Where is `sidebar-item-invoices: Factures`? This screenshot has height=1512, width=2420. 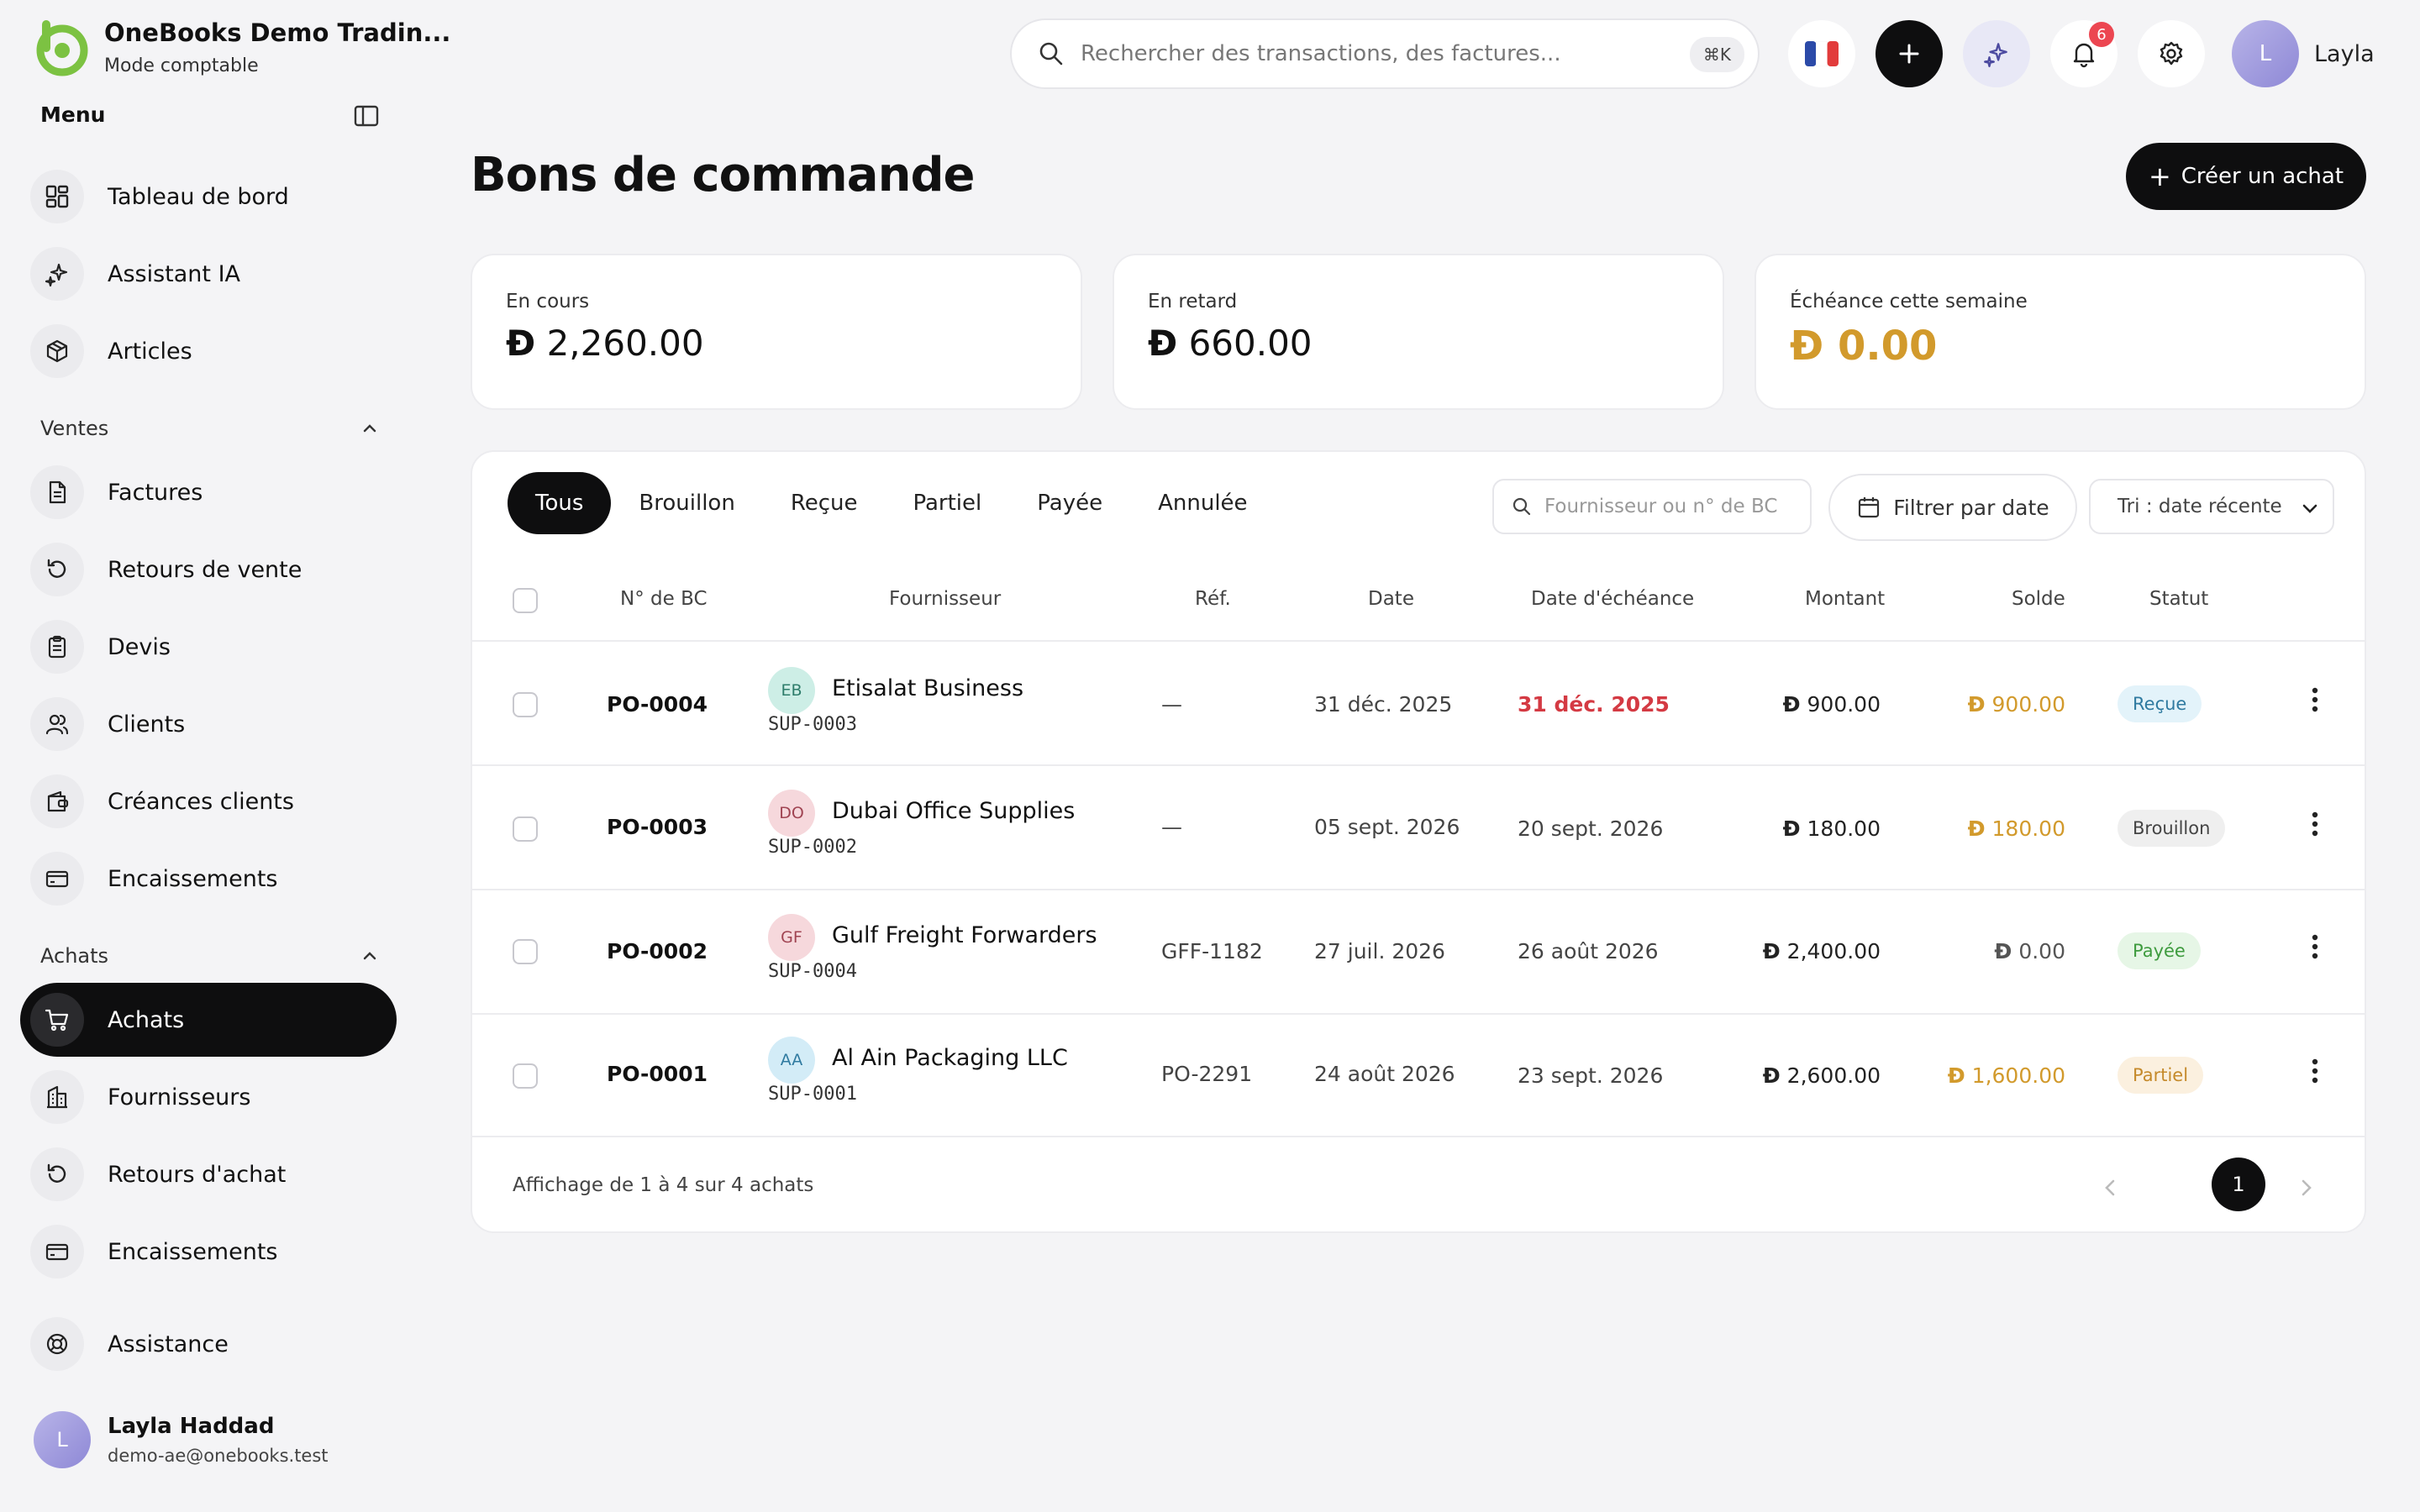
sidebar-item-invoices: Factures is located at coordinates (208, 492).